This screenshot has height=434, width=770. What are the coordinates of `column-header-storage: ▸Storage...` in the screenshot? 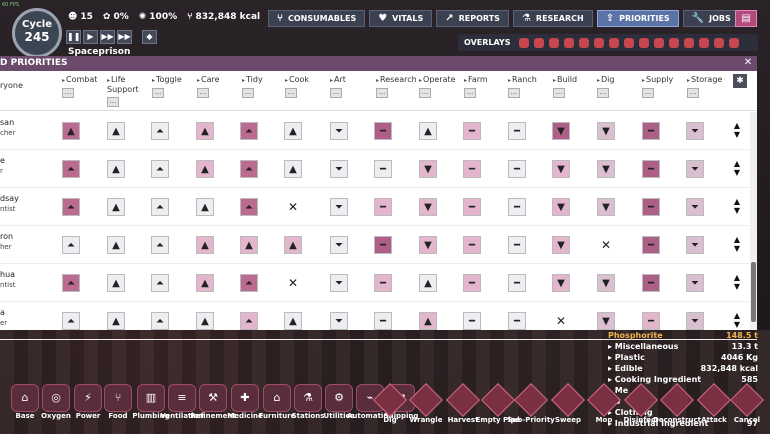 It's located at (709, 86).